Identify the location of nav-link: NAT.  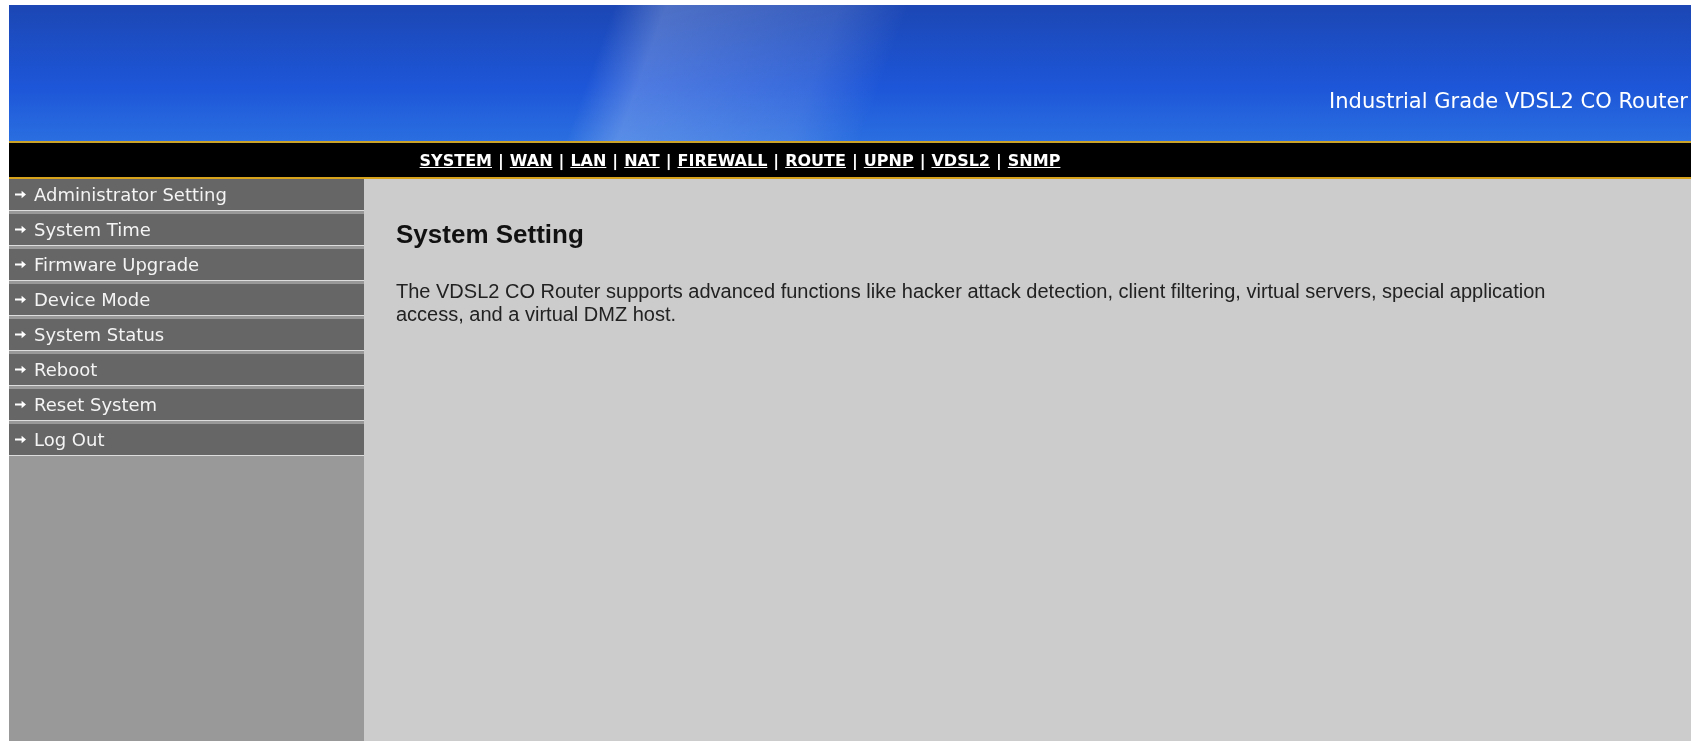
(642, 160).